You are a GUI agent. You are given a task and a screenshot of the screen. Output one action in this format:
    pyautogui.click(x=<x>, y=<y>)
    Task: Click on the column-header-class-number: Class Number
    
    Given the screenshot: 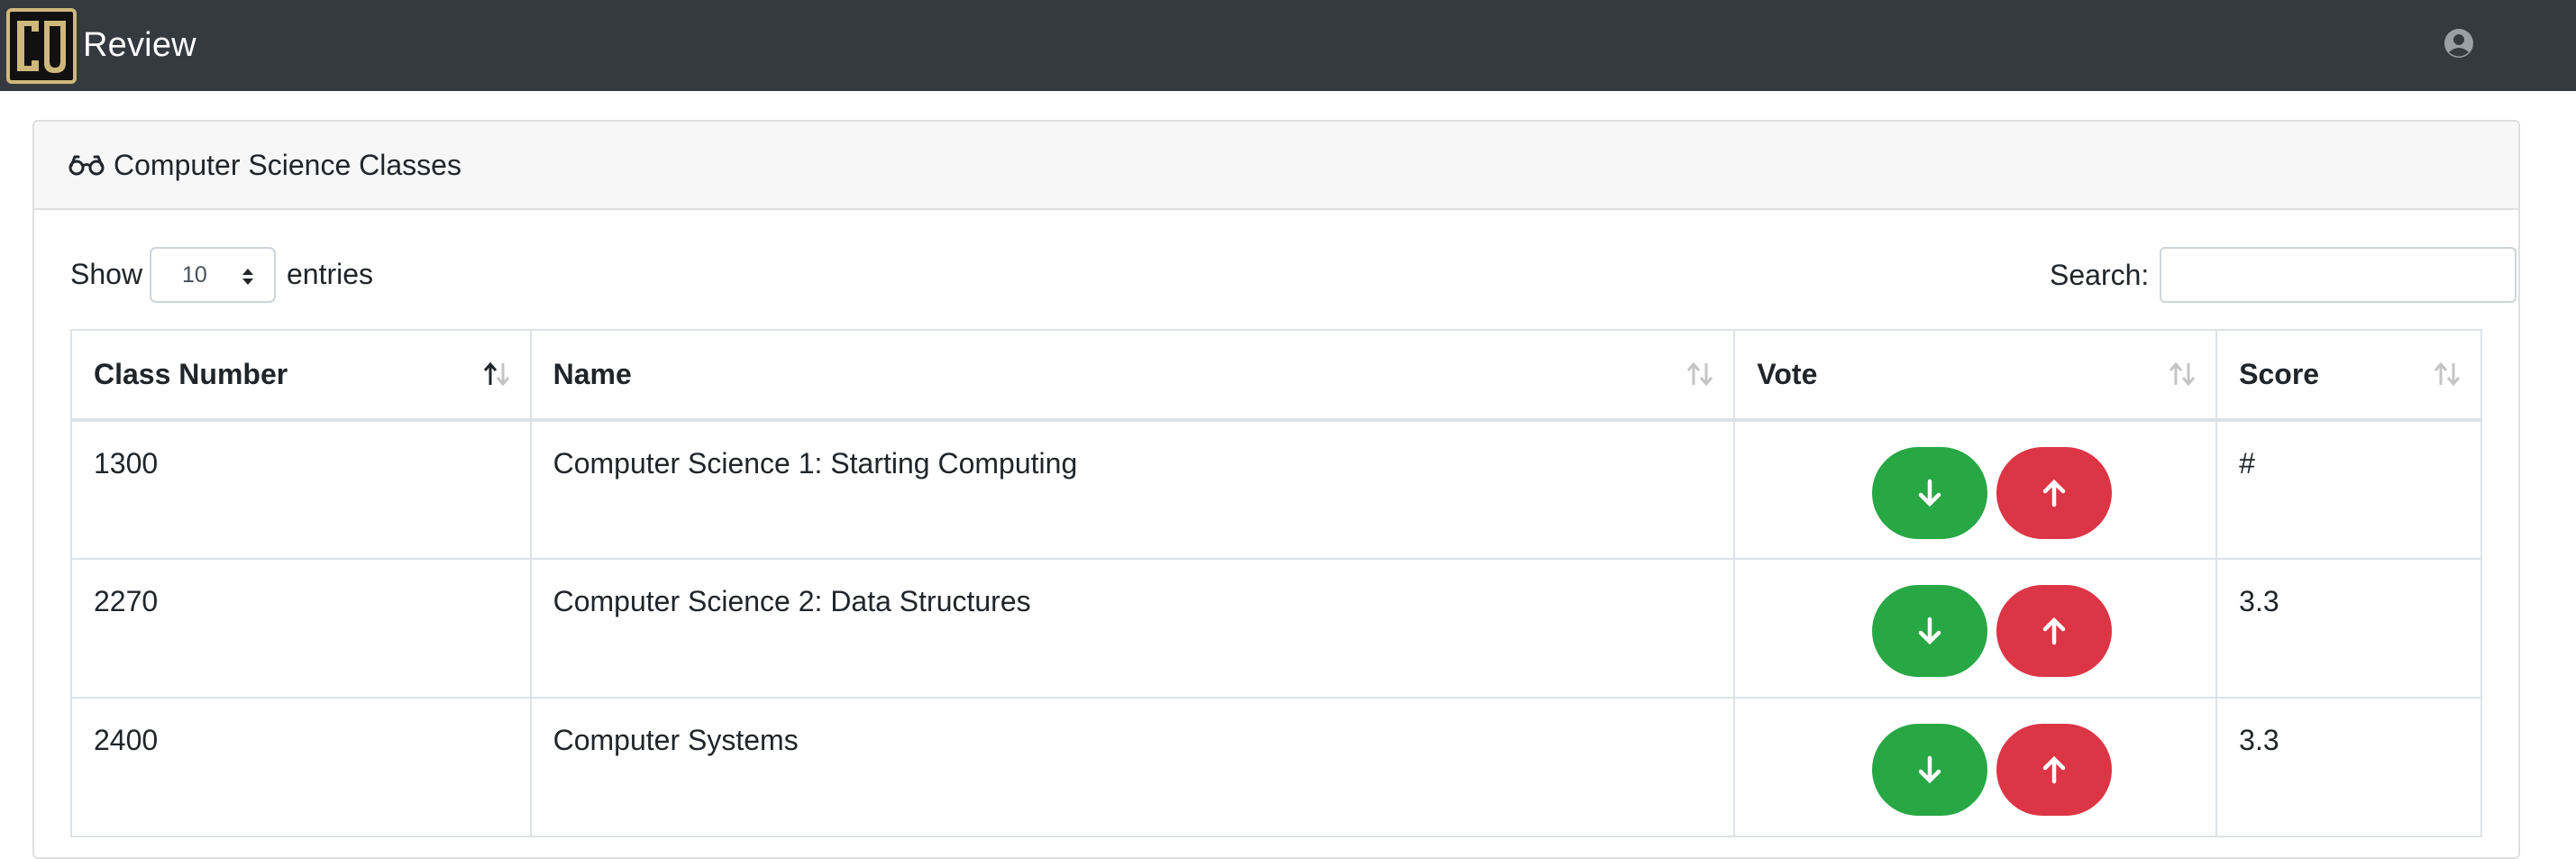 What is the action you would take?
    pyautogui.click(x=301, y=375)
    